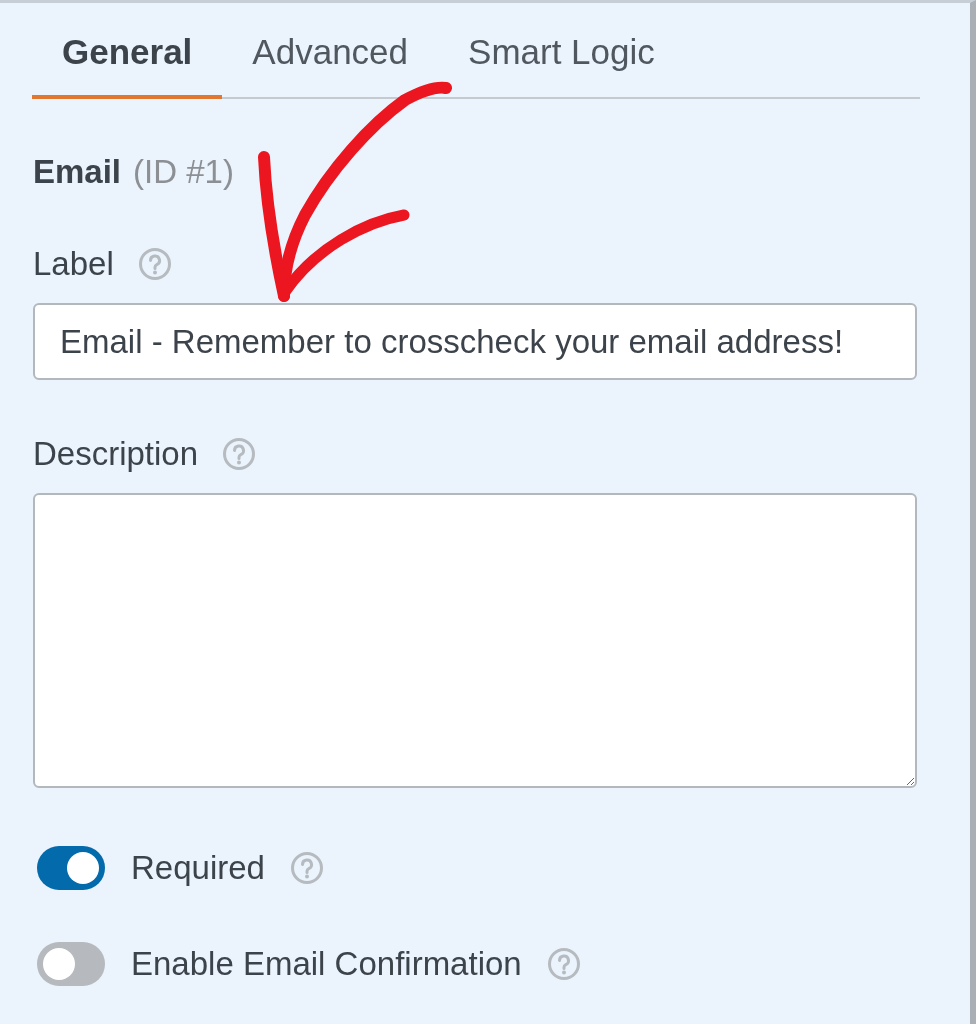  What do you see at coordinates (77, 172) in the screenshot?
I see `field-name: Email` at bounding box center [77, 172].